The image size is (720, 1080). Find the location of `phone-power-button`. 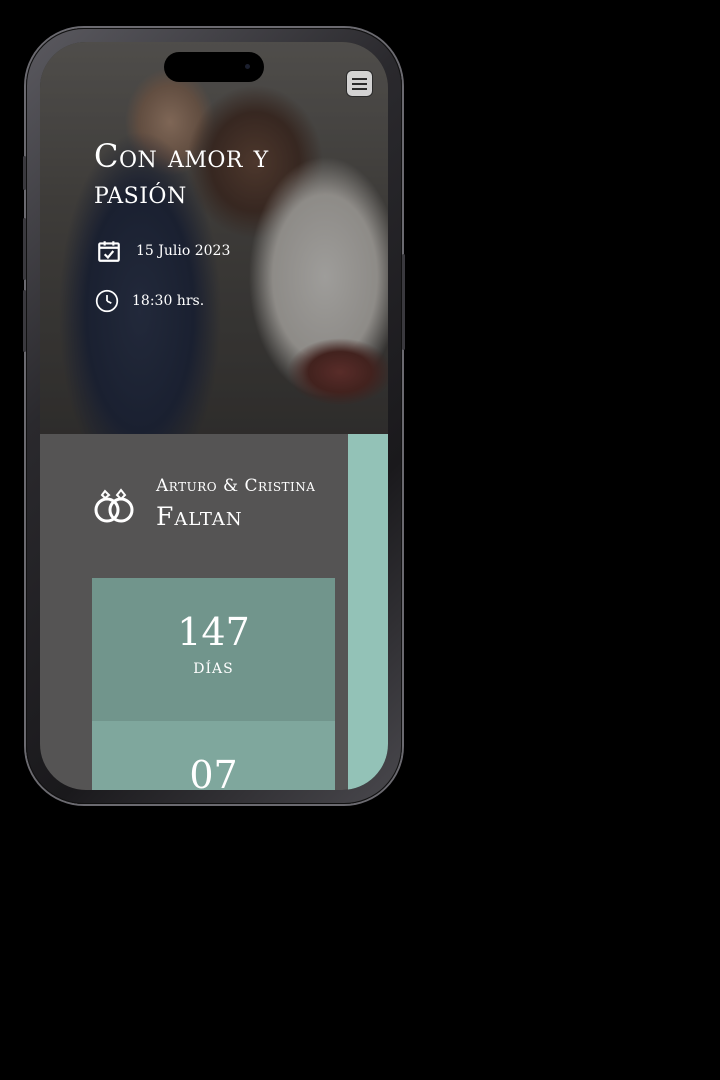

phone-power-button is located at coordinates (403, 302).